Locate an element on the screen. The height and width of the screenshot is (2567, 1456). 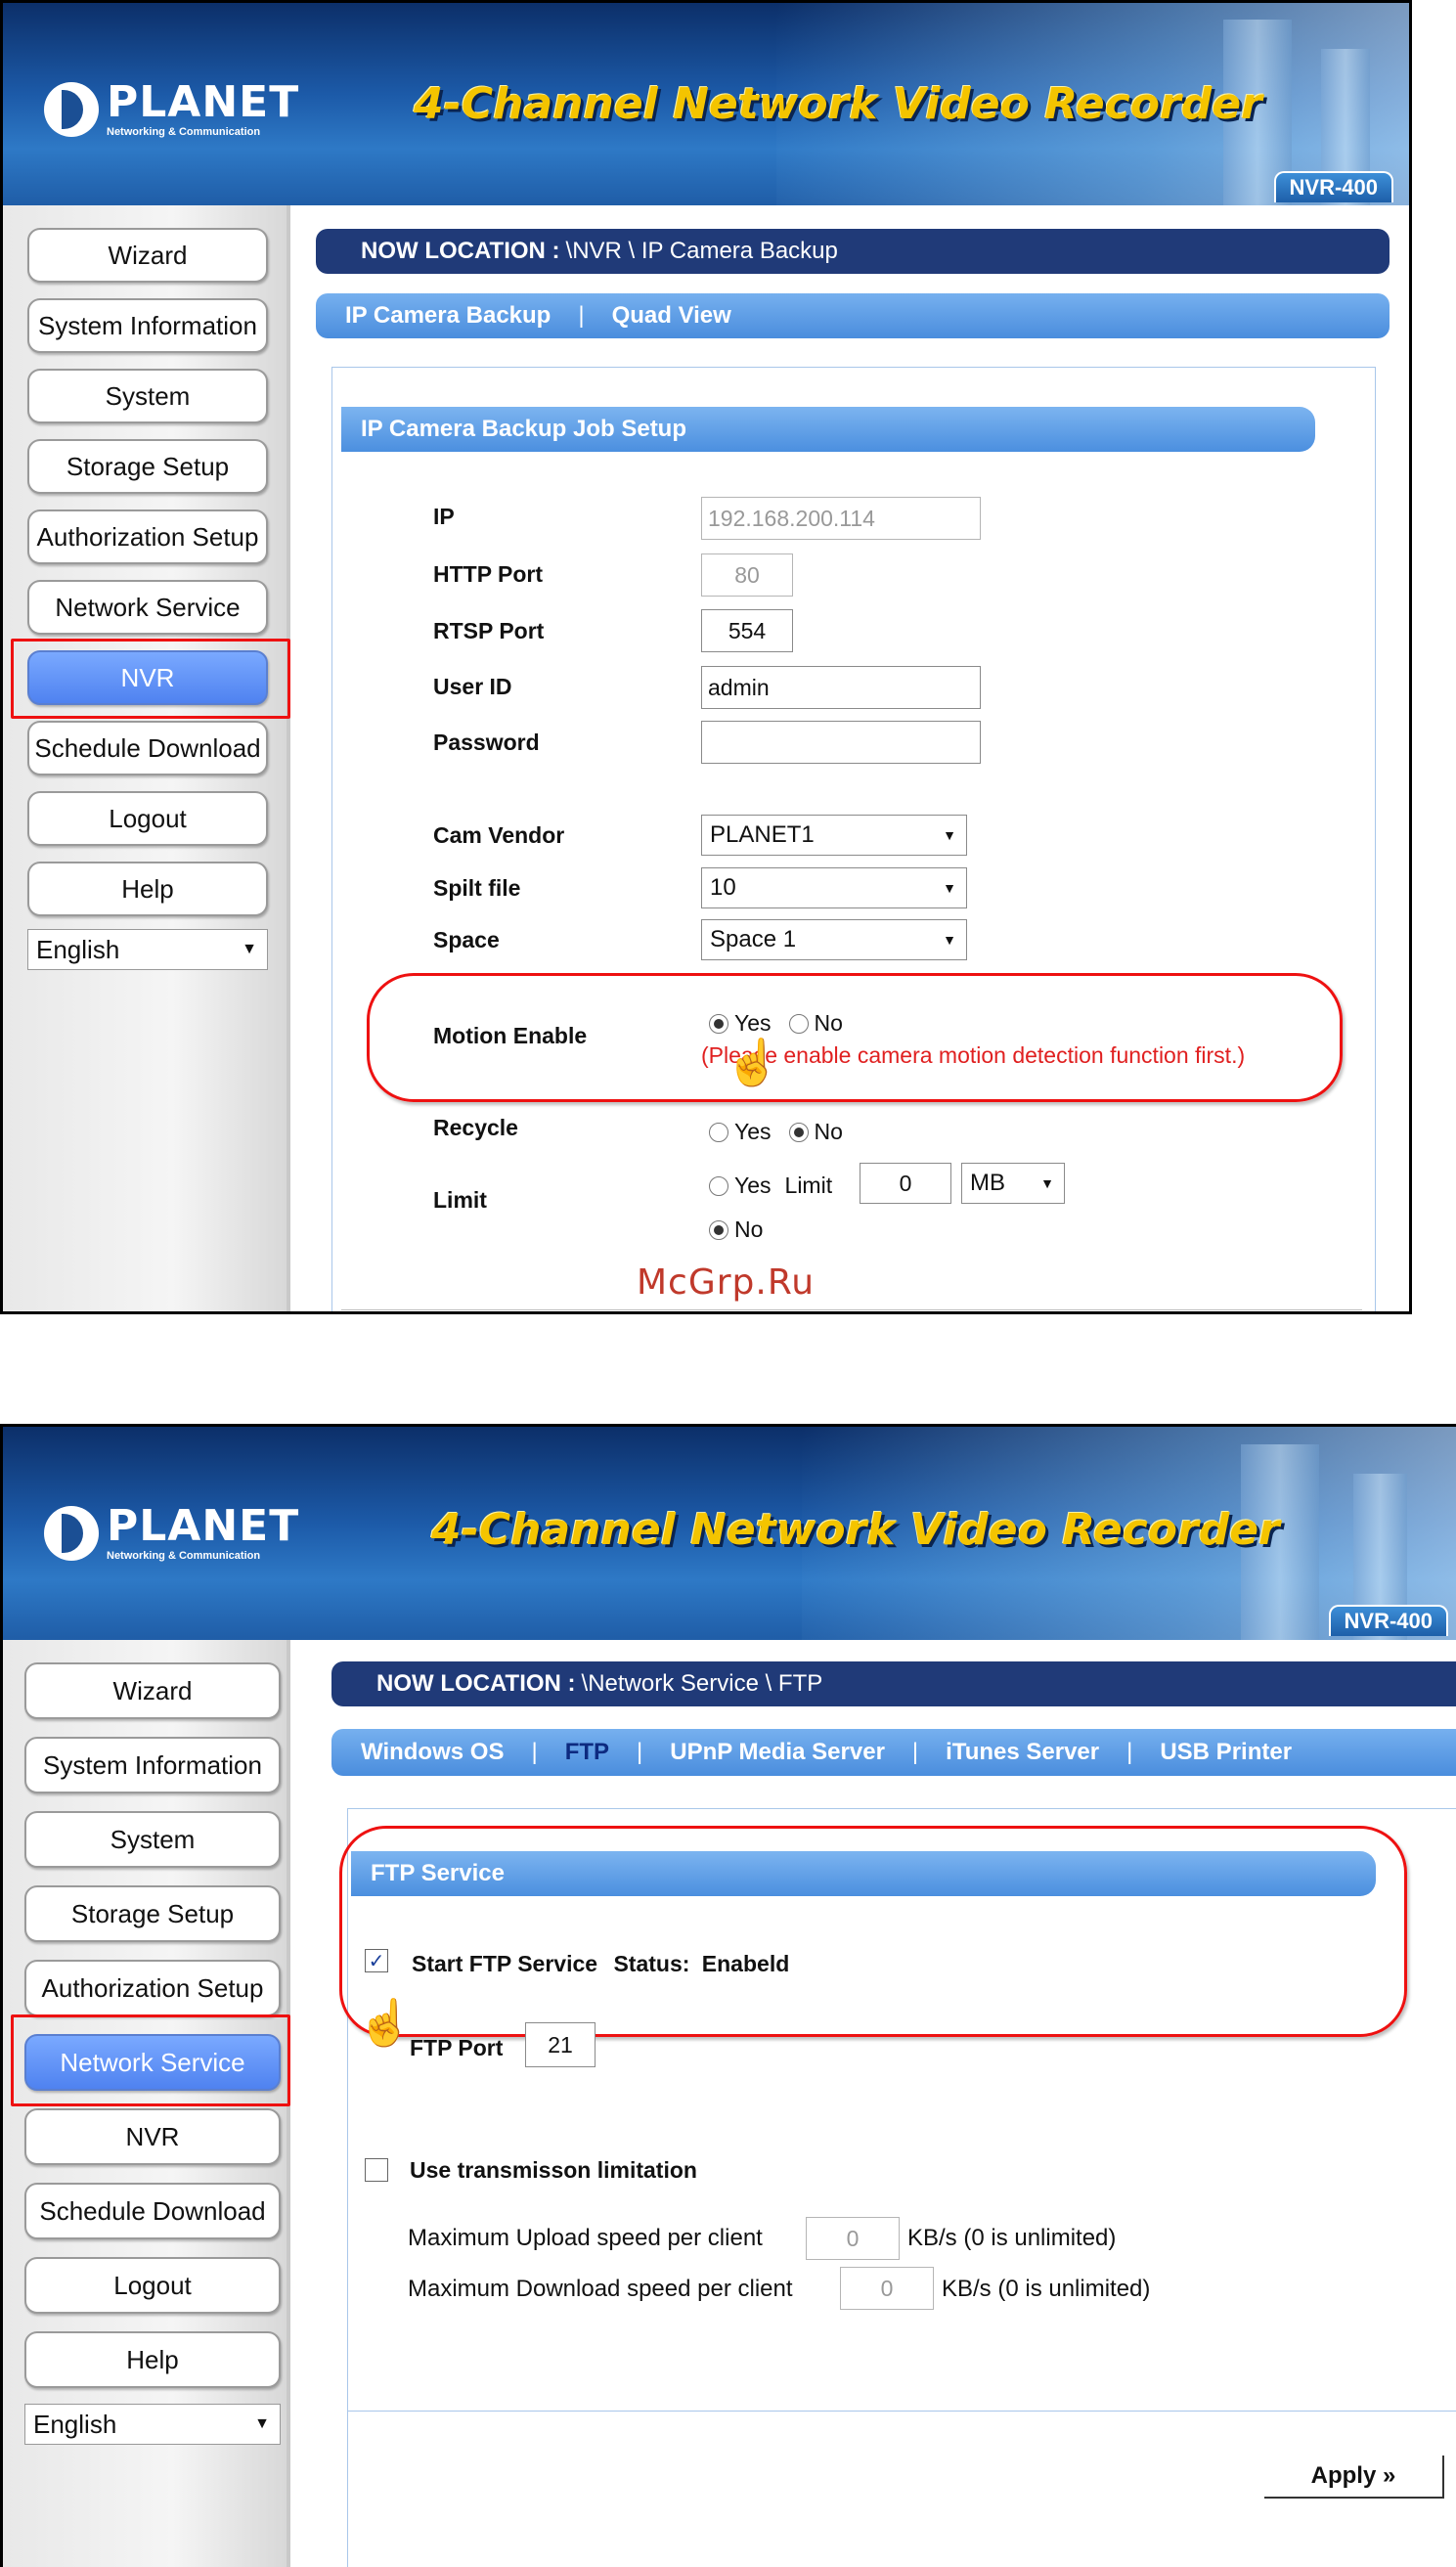
recycle-no-radio is located at coordinates (798, 1132).